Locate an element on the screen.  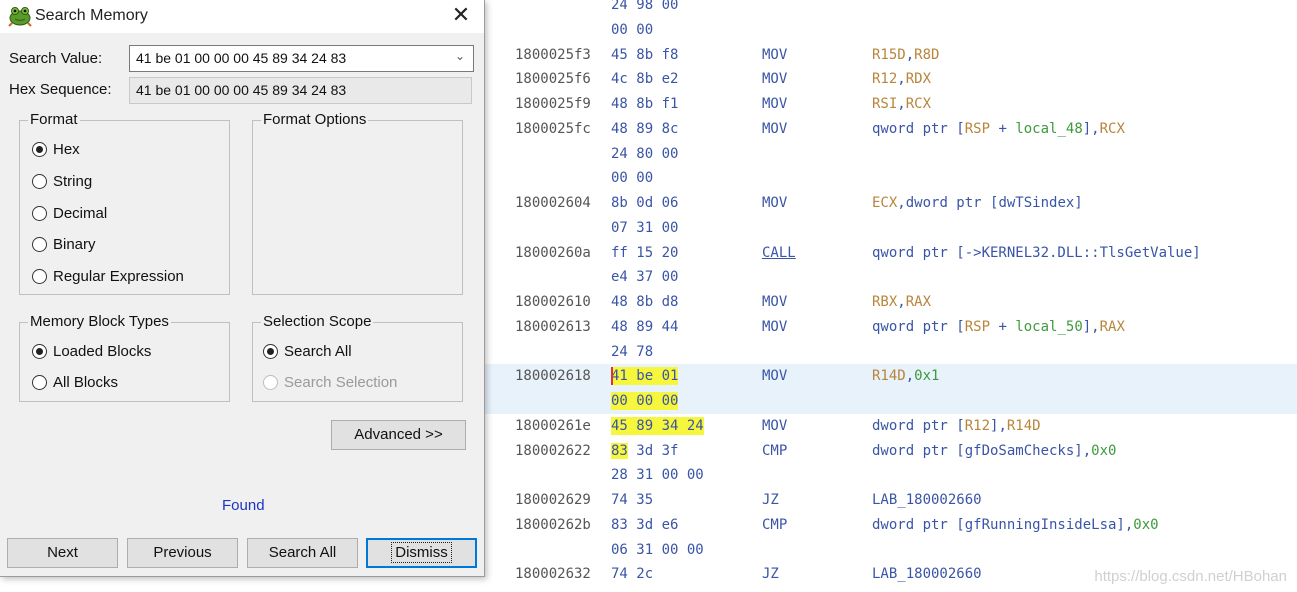
listing-operands: dword ptr [gfDoSamChecks],0x0 is located at coordinates (994, 451).